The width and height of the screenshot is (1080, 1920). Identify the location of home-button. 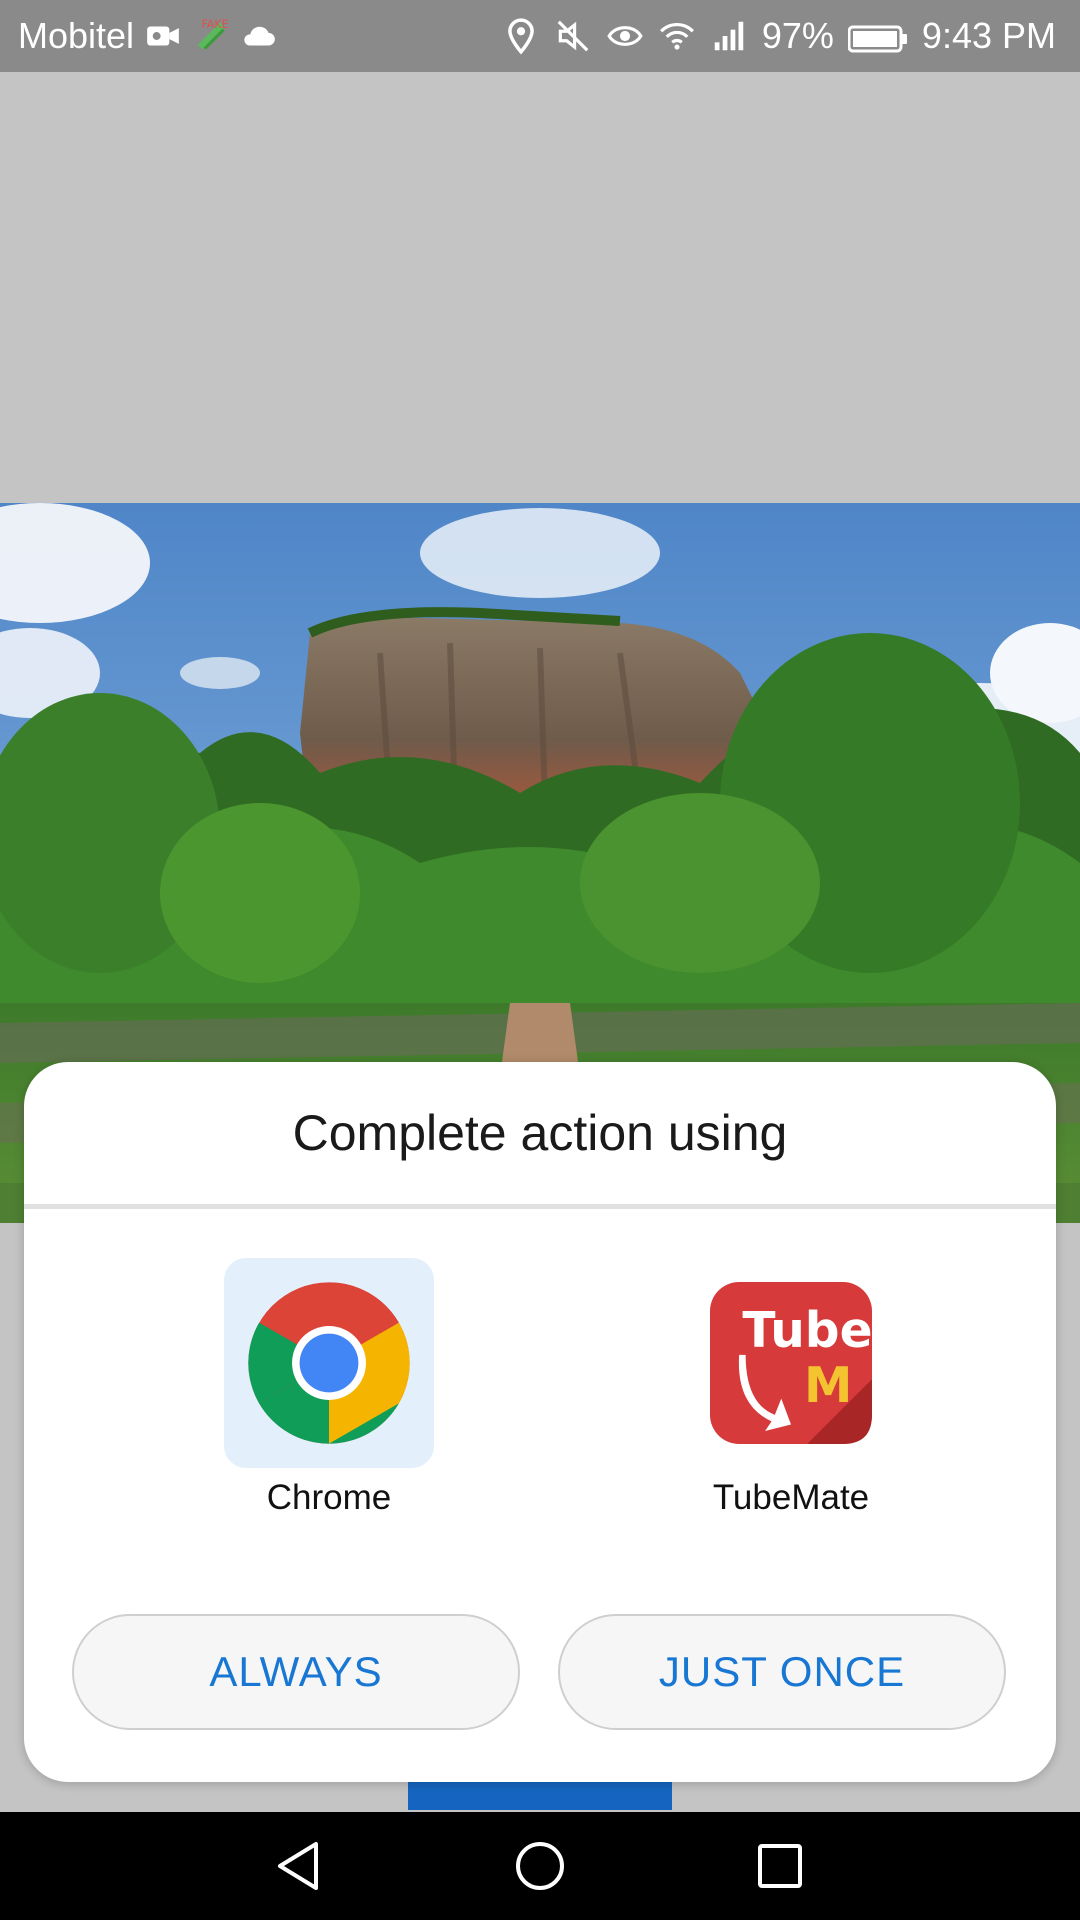
(540, 1866).